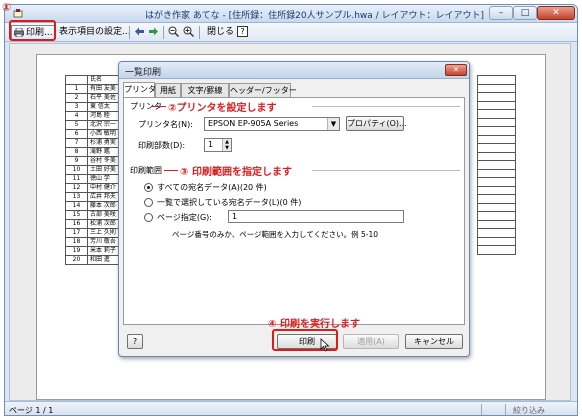  I want to click on maximize-button: □, so click(525, 13).